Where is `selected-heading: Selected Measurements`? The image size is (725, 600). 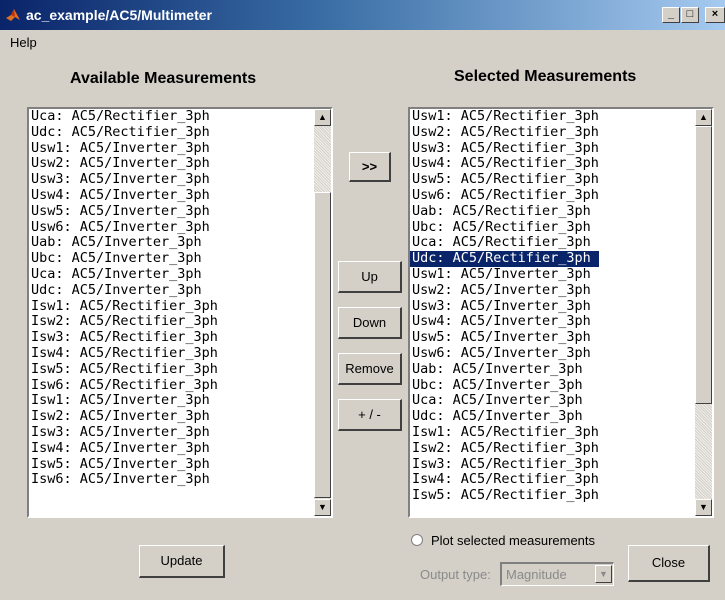
selected-heading: Selected Measurements is located at coordinates (545, 76).